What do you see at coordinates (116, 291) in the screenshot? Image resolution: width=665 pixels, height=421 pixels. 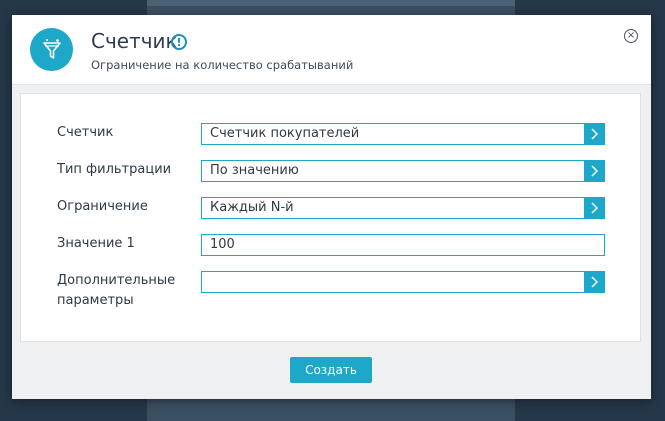 I see `extra-params-label: Дополнительные параметры` at bounding box center [116, 291].